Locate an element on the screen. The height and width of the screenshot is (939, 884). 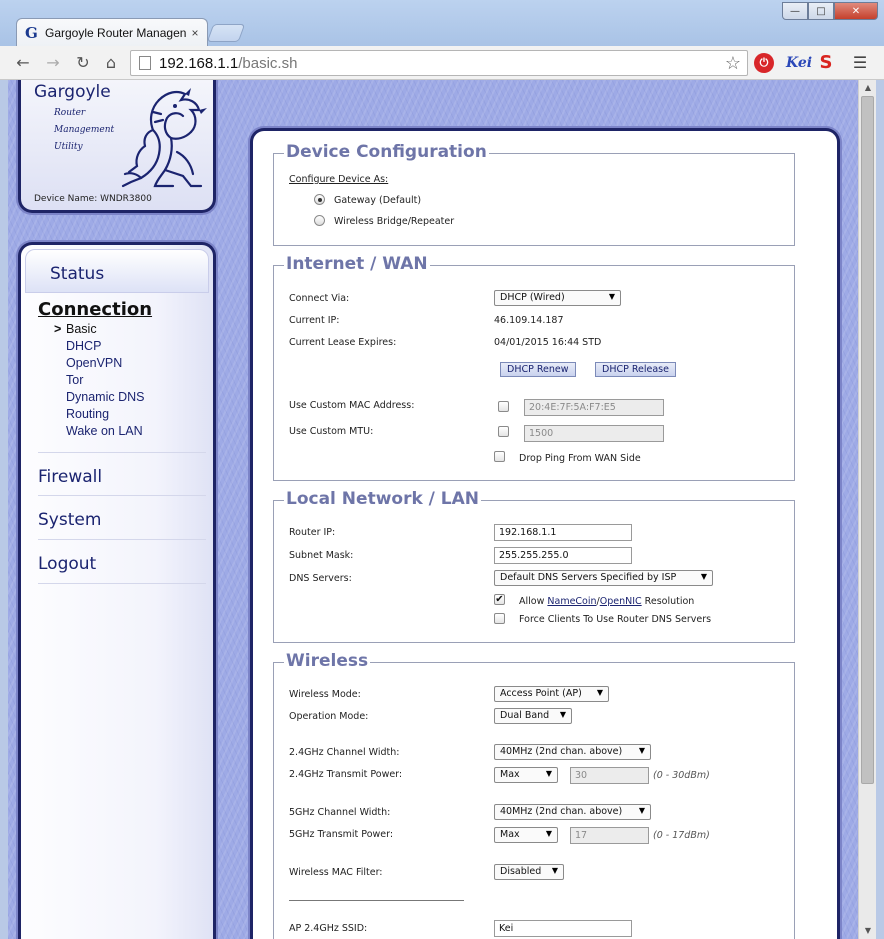
router-ip-input: 192.168.1.1 is located at coordinates (563, 532).